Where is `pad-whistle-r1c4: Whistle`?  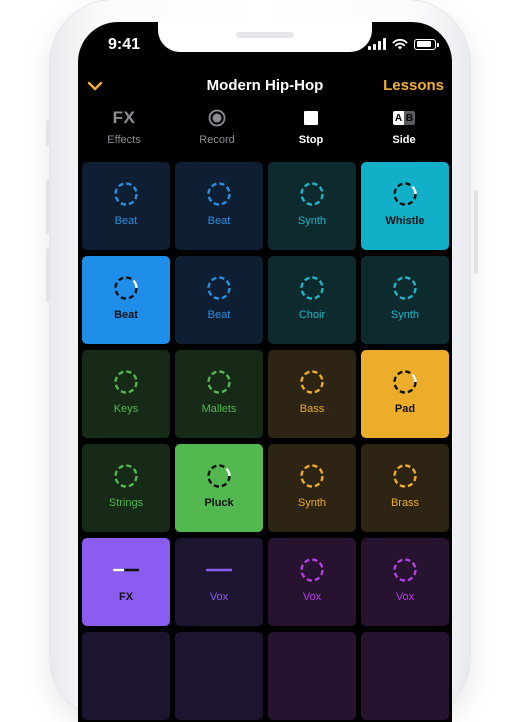
pad-whistle-r1c4: Whistle is located at coordinates (405, 206).